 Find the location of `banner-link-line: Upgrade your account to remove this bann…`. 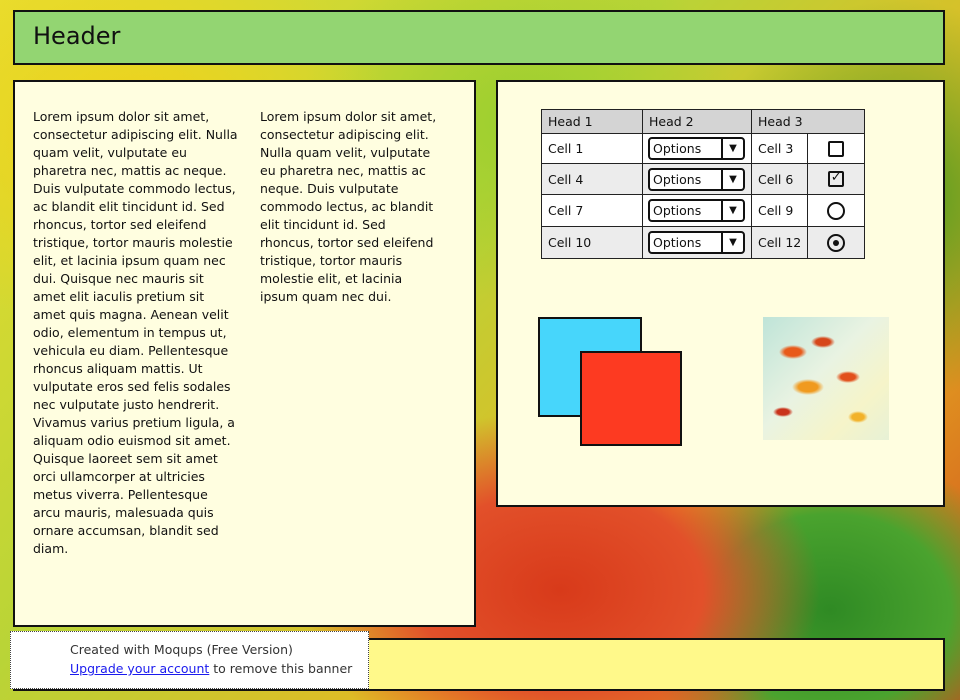

banner-link-line: Upgrade your account to remove this bann… is located at coordinates (211, 668).